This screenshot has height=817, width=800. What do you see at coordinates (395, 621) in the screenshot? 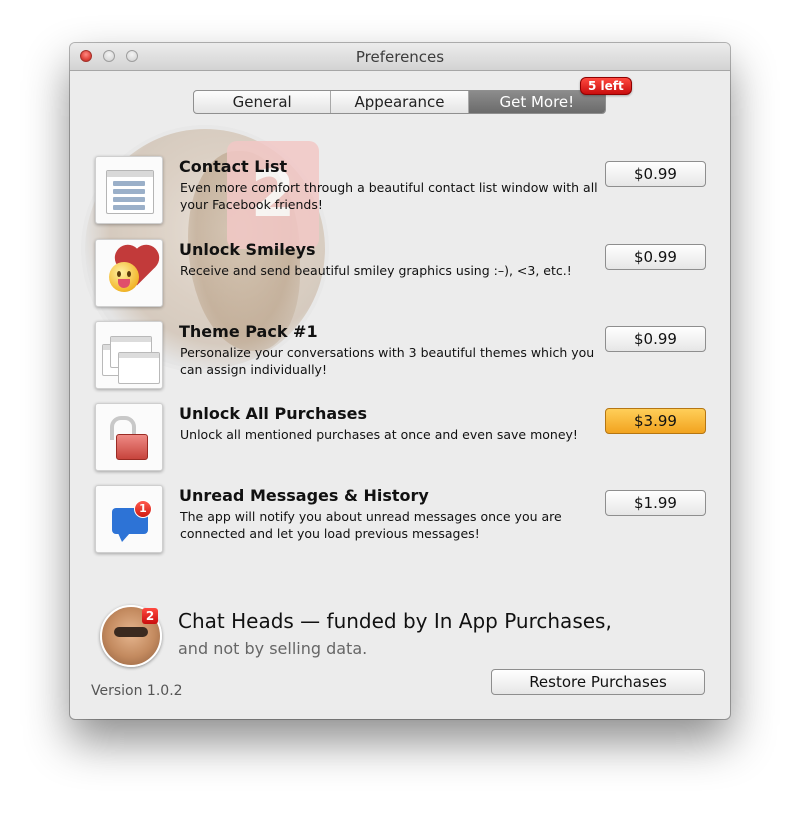
I see `promo-title: Chat Heads — funded by In App Purchases,` at bounding box center [395, 621].